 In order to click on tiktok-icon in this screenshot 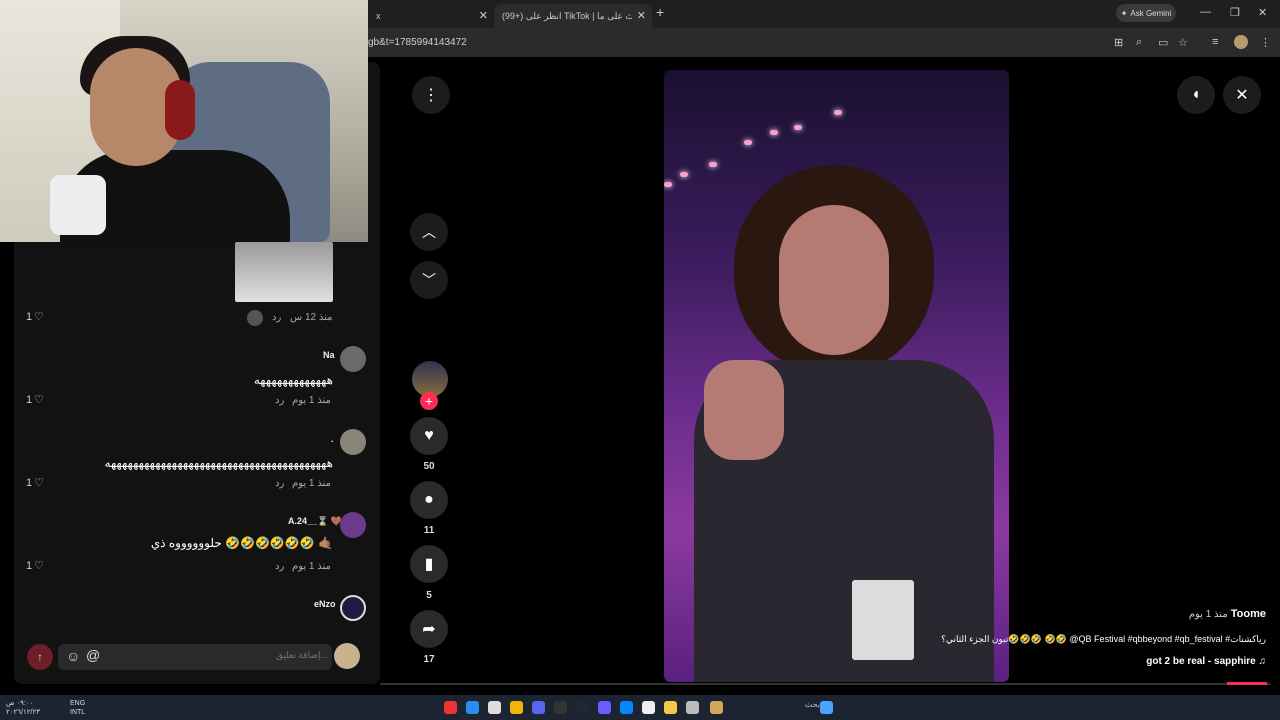, I will do `click(450, 707)`.